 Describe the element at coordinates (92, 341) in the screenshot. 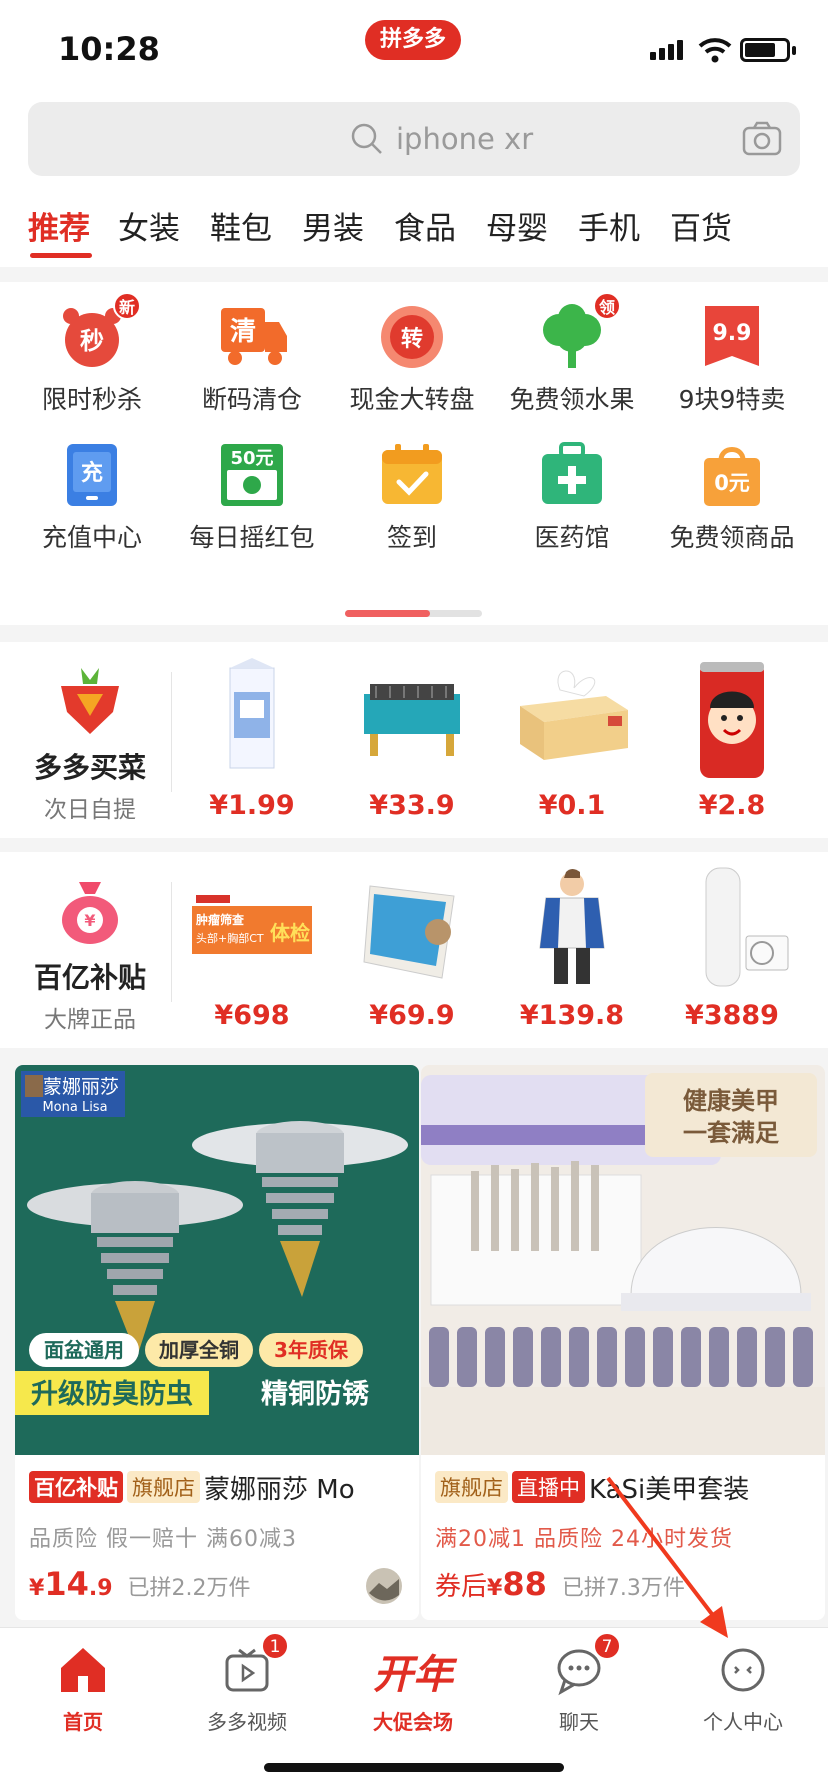

I see `flash-sale-glyph: 秒` at that location.